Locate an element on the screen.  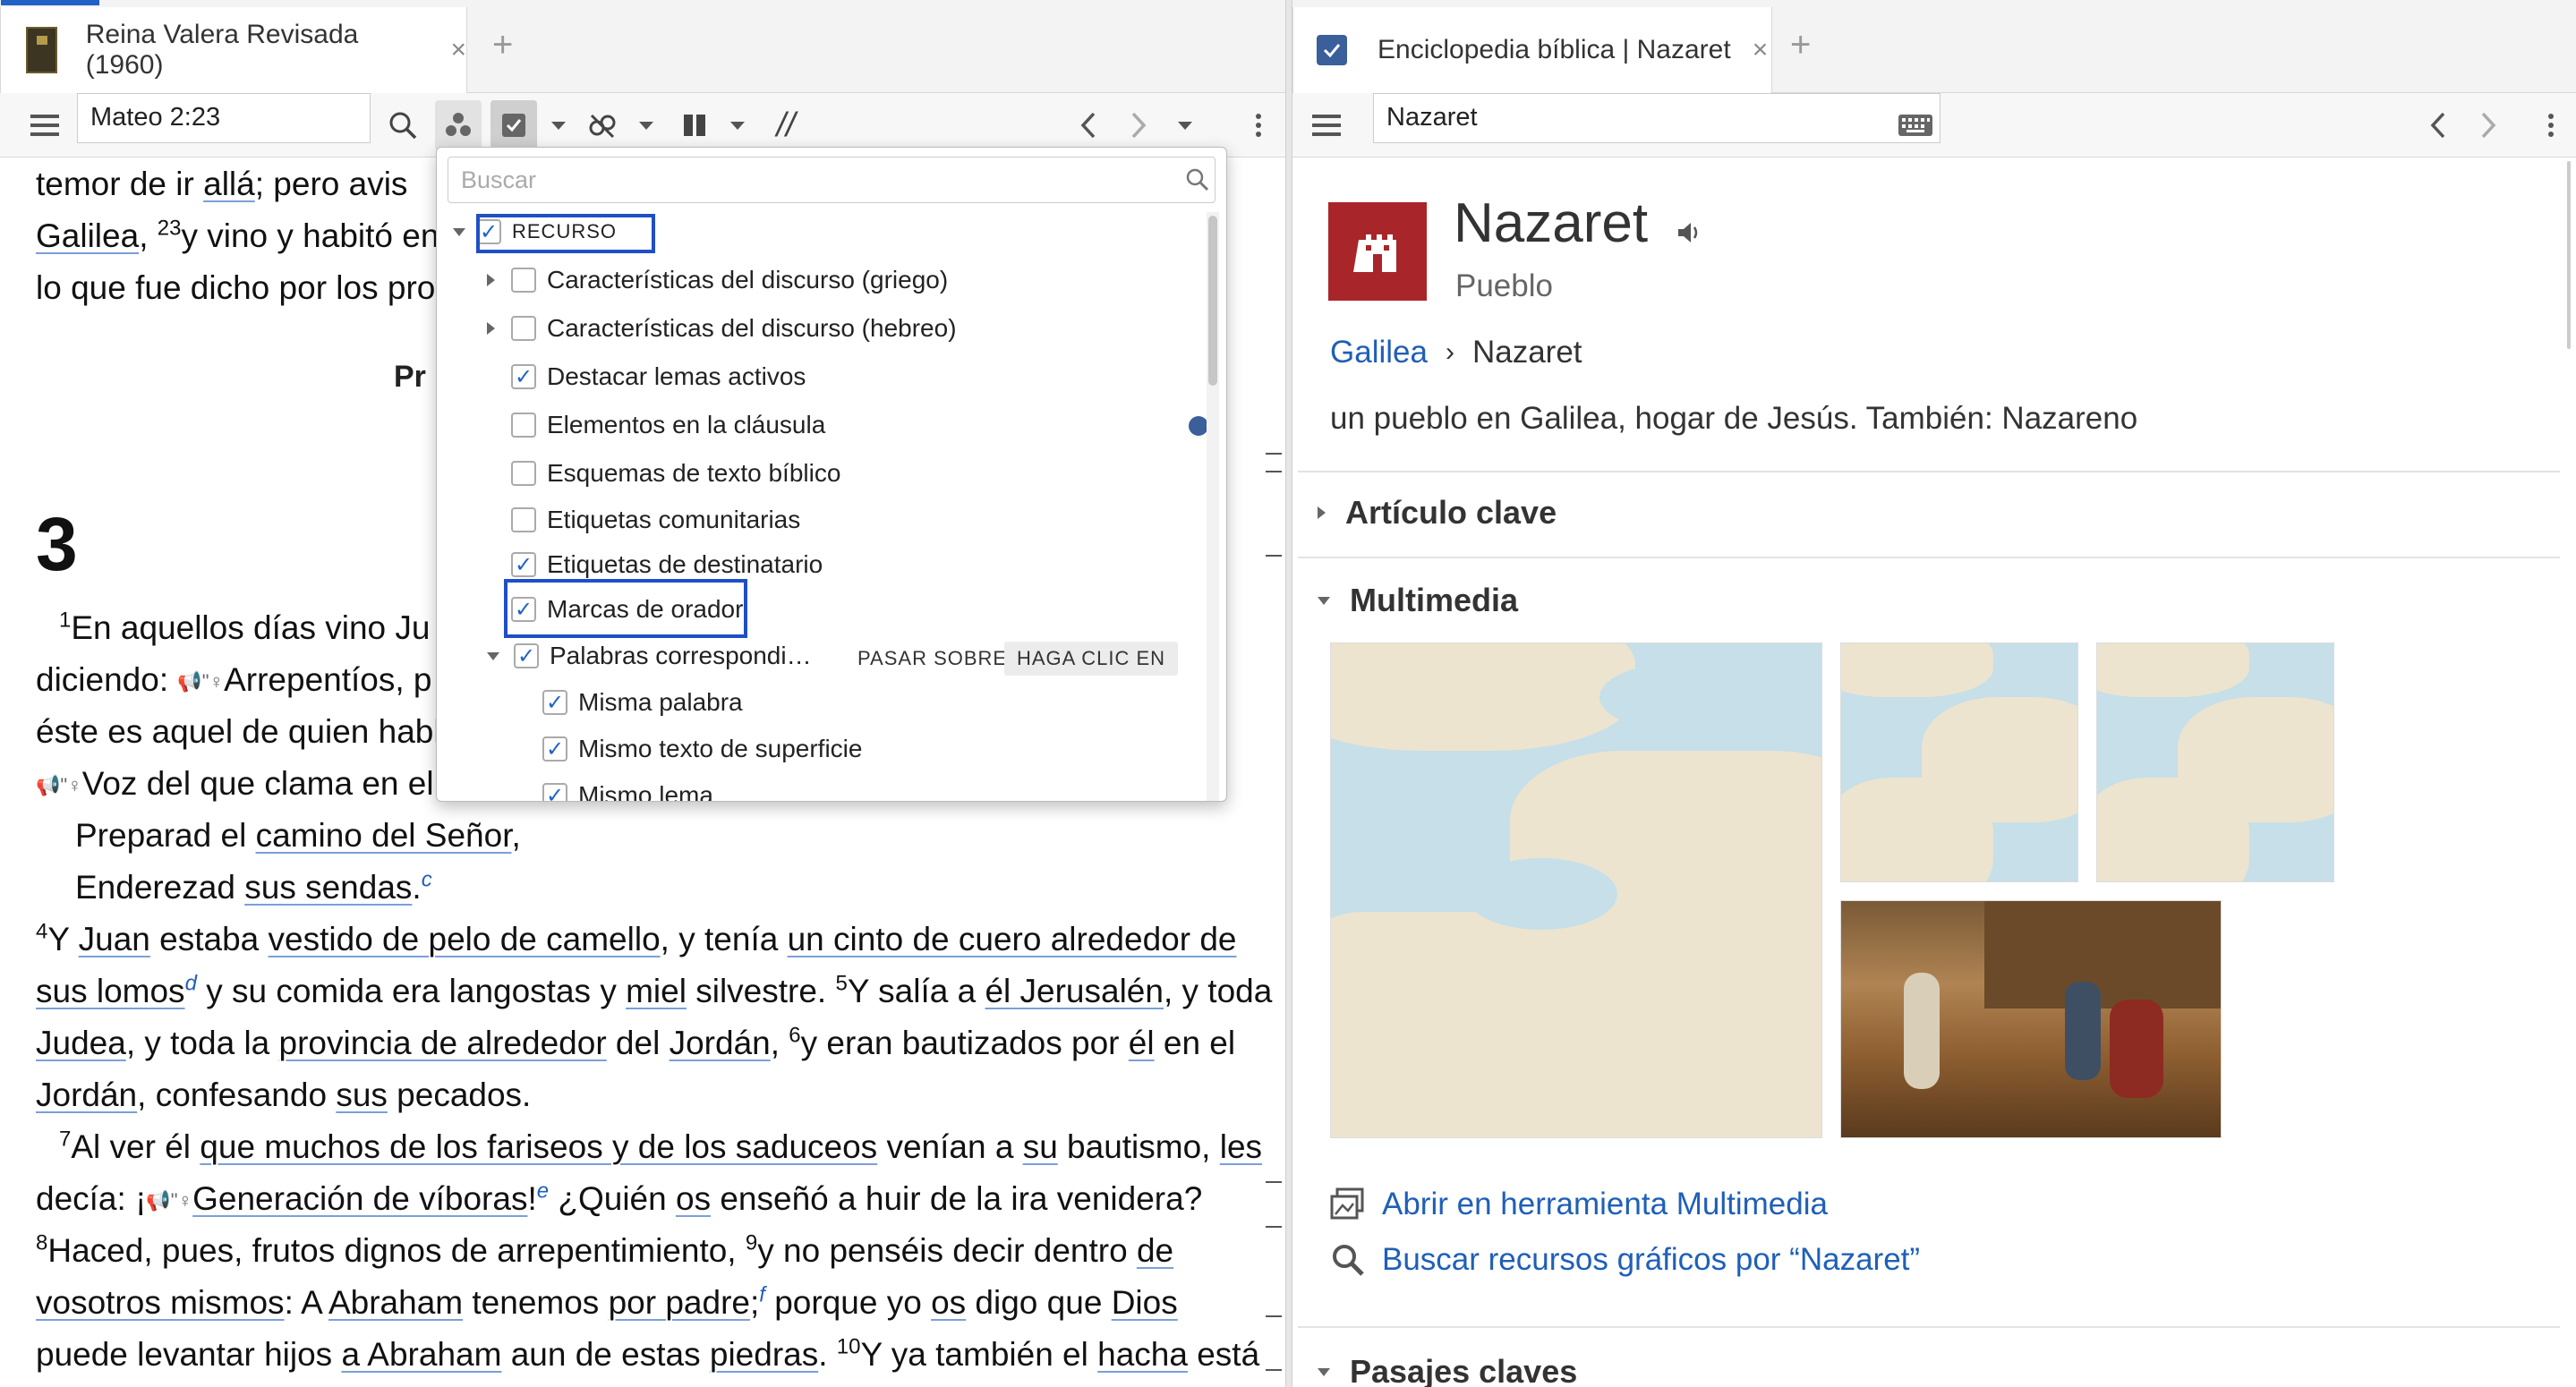
option-elementos-clausula: Elementos en la cláusula is located at coordinates (668, 425).